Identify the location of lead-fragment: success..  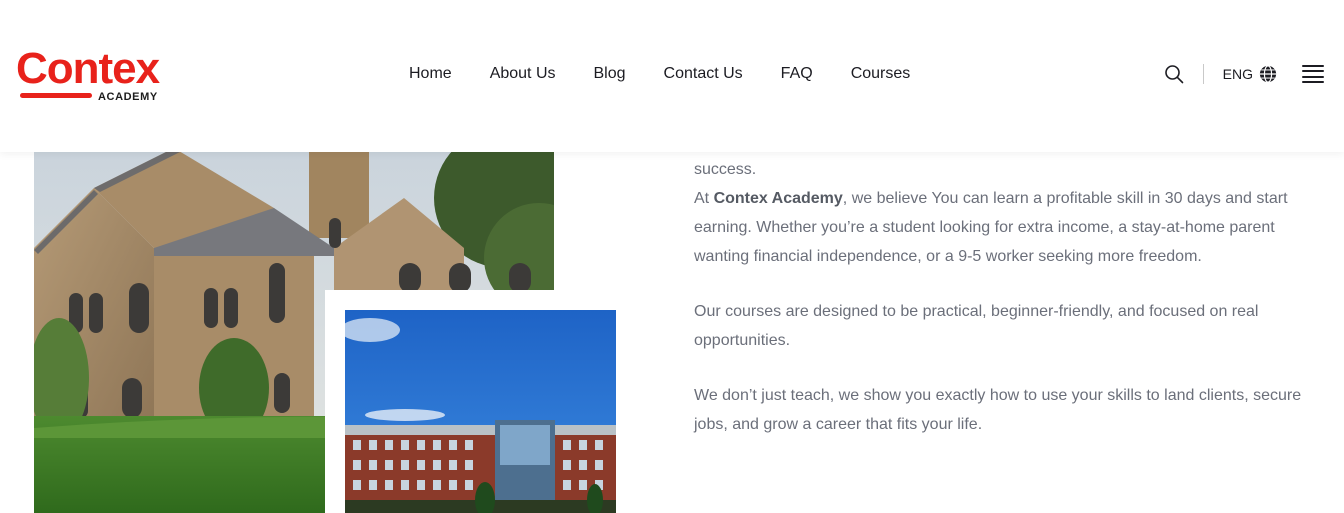
(725, 169).